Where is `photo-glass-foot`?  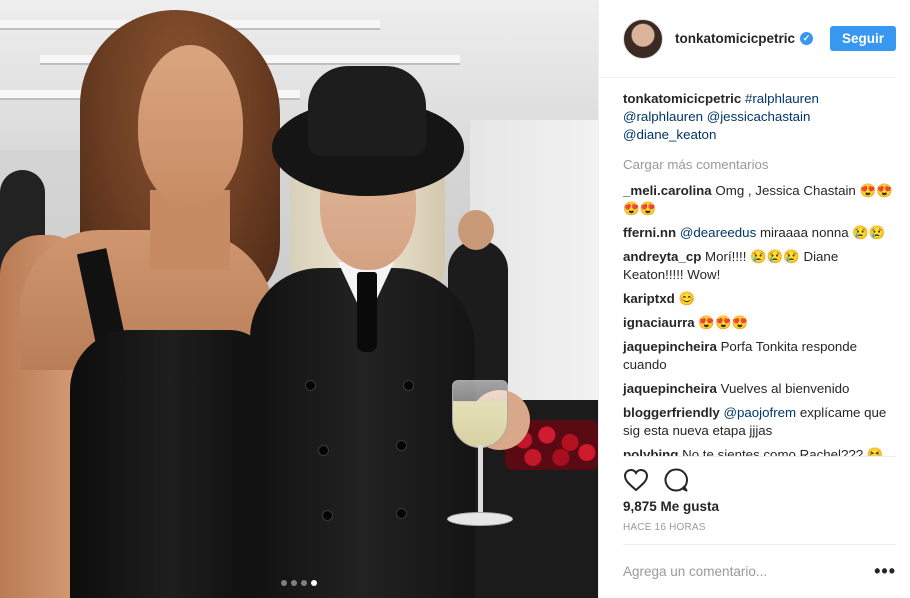 photo-glass-foot is located at coordinates (480, 519).